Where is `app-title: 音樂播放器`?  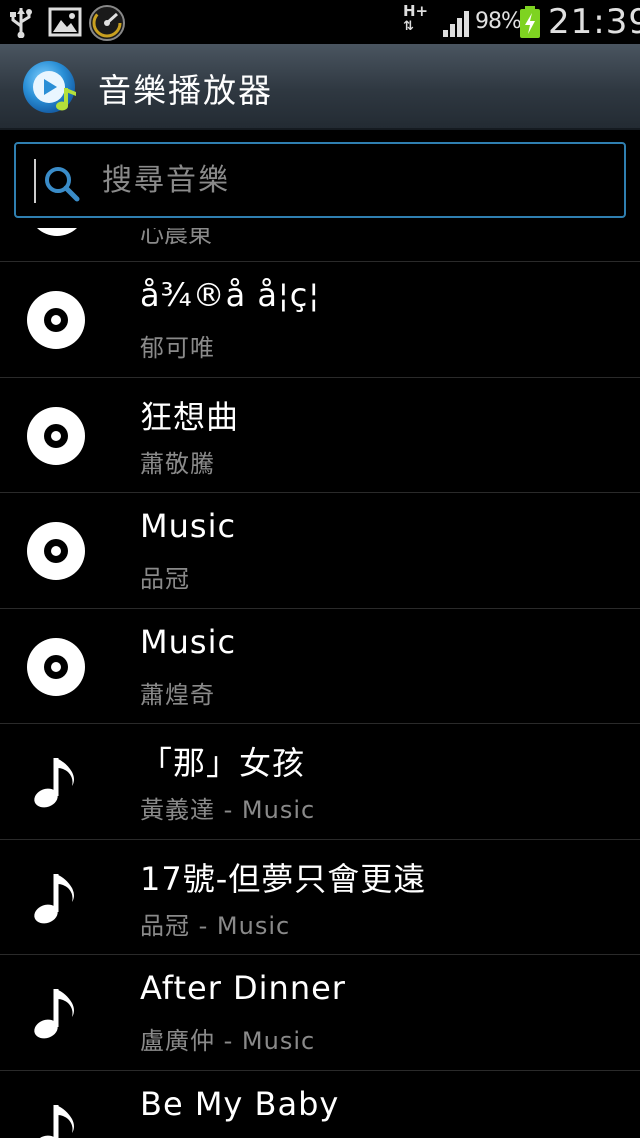
app-title: 音樂播放器 is located at coordinates (185, 90).